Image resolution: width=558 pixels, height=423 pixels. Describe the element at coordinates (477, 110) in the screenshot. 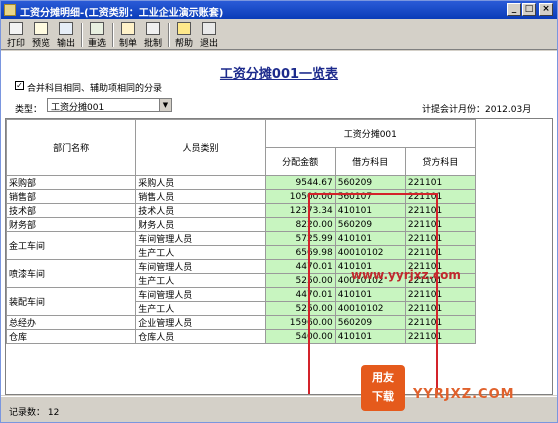

I see `period-label: 计提会计月份：2012.03月` at that location.